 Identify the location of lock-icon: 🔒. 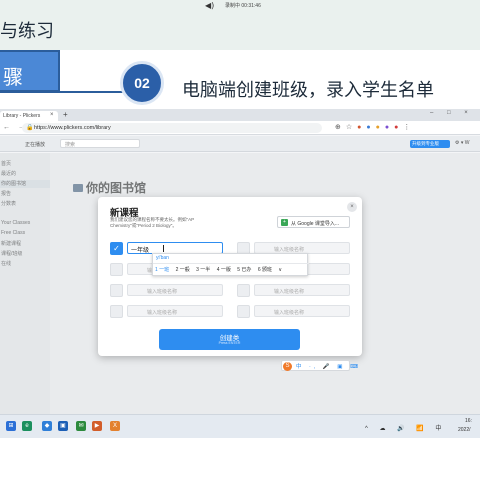
(30, 128).